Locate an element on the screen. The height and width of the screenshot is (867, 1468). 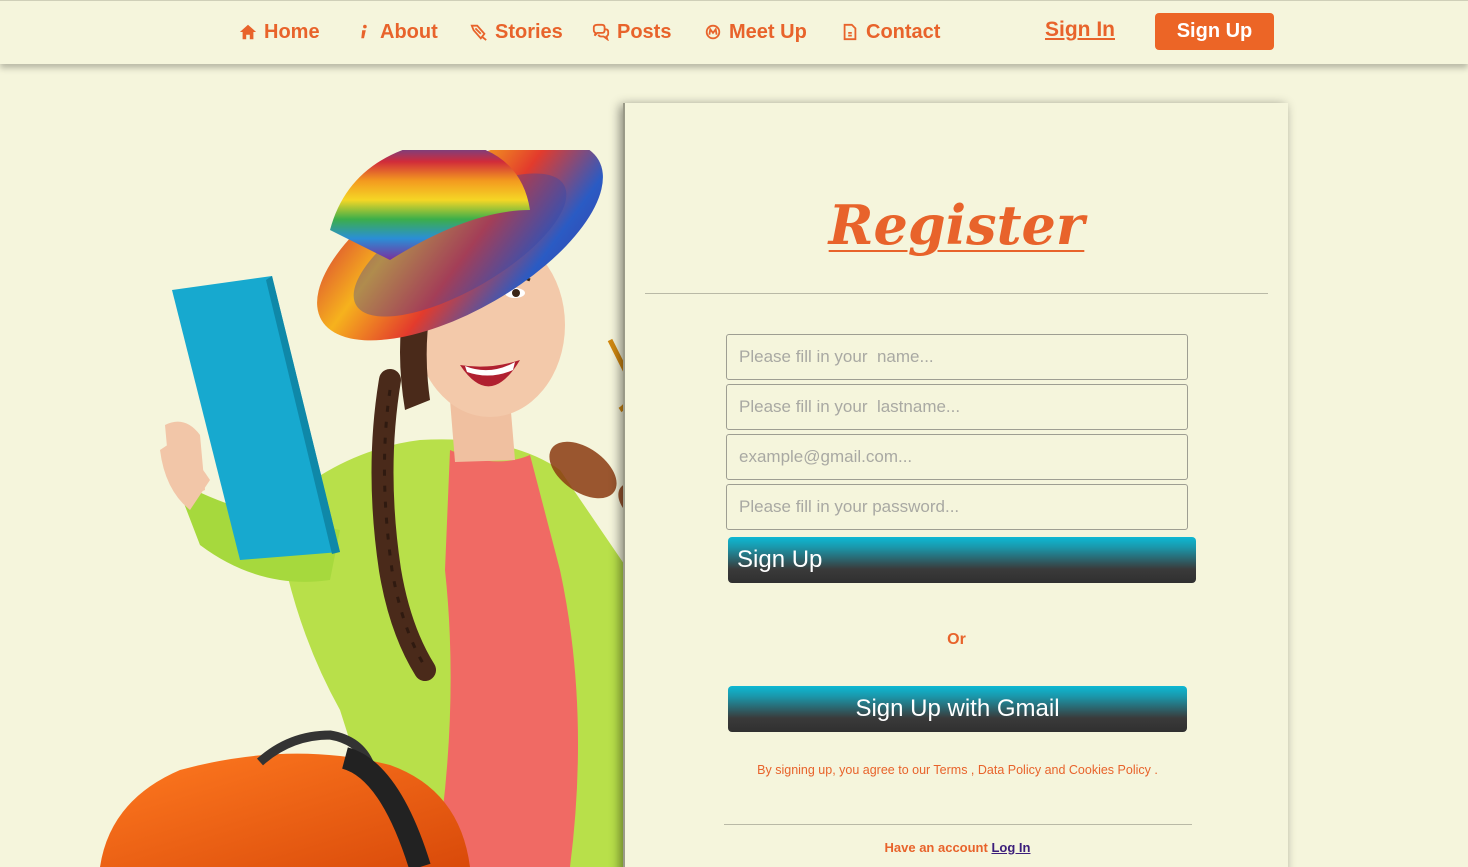
log-in-link: Log In is located at coordinates (1010, 847).